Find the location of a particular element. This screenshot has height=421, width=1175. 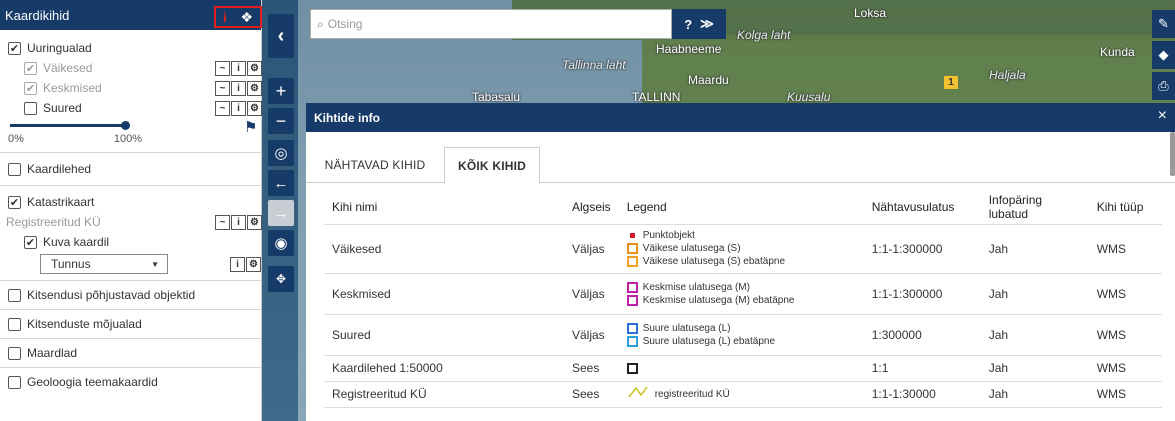

layer-row-mojualad: Kitsenduste mõjualad is located at coordinates (134, 324).